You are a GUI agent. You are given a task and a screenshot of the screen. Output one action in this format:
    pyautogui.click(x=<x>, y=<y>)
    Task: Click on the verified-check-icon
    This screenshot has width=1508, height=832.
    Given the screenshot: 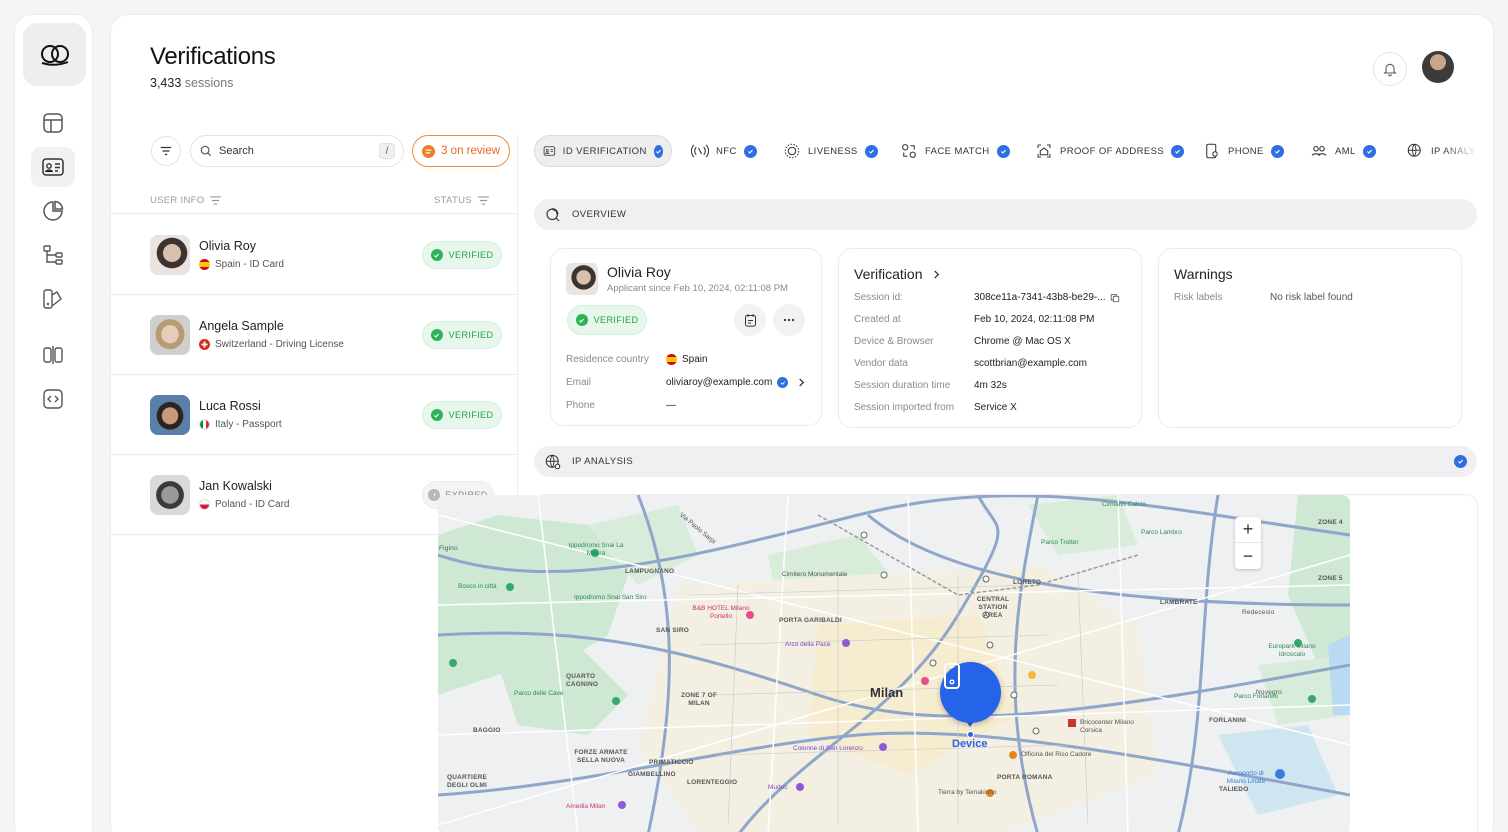 What is the action you would take?
    pyautogui.click(x=1178, y=151)
    